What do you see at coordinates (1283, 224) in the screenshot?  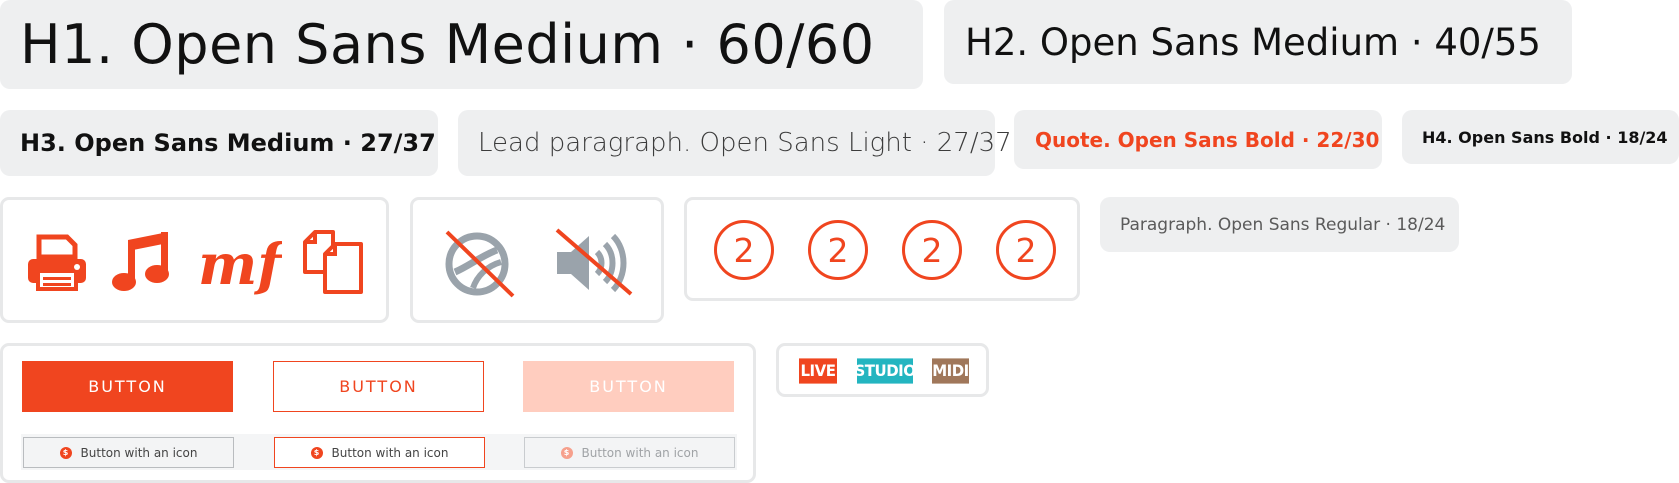 I see `paragraph-text: Paragraph. Open Sans Regular · 18/24` at bounding box center [1283, 224].